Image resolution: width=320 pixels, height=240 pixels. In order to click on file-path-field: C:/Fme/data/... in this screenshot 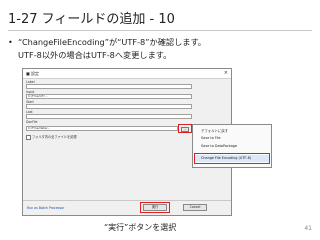, I will do `click(102, 128)`.